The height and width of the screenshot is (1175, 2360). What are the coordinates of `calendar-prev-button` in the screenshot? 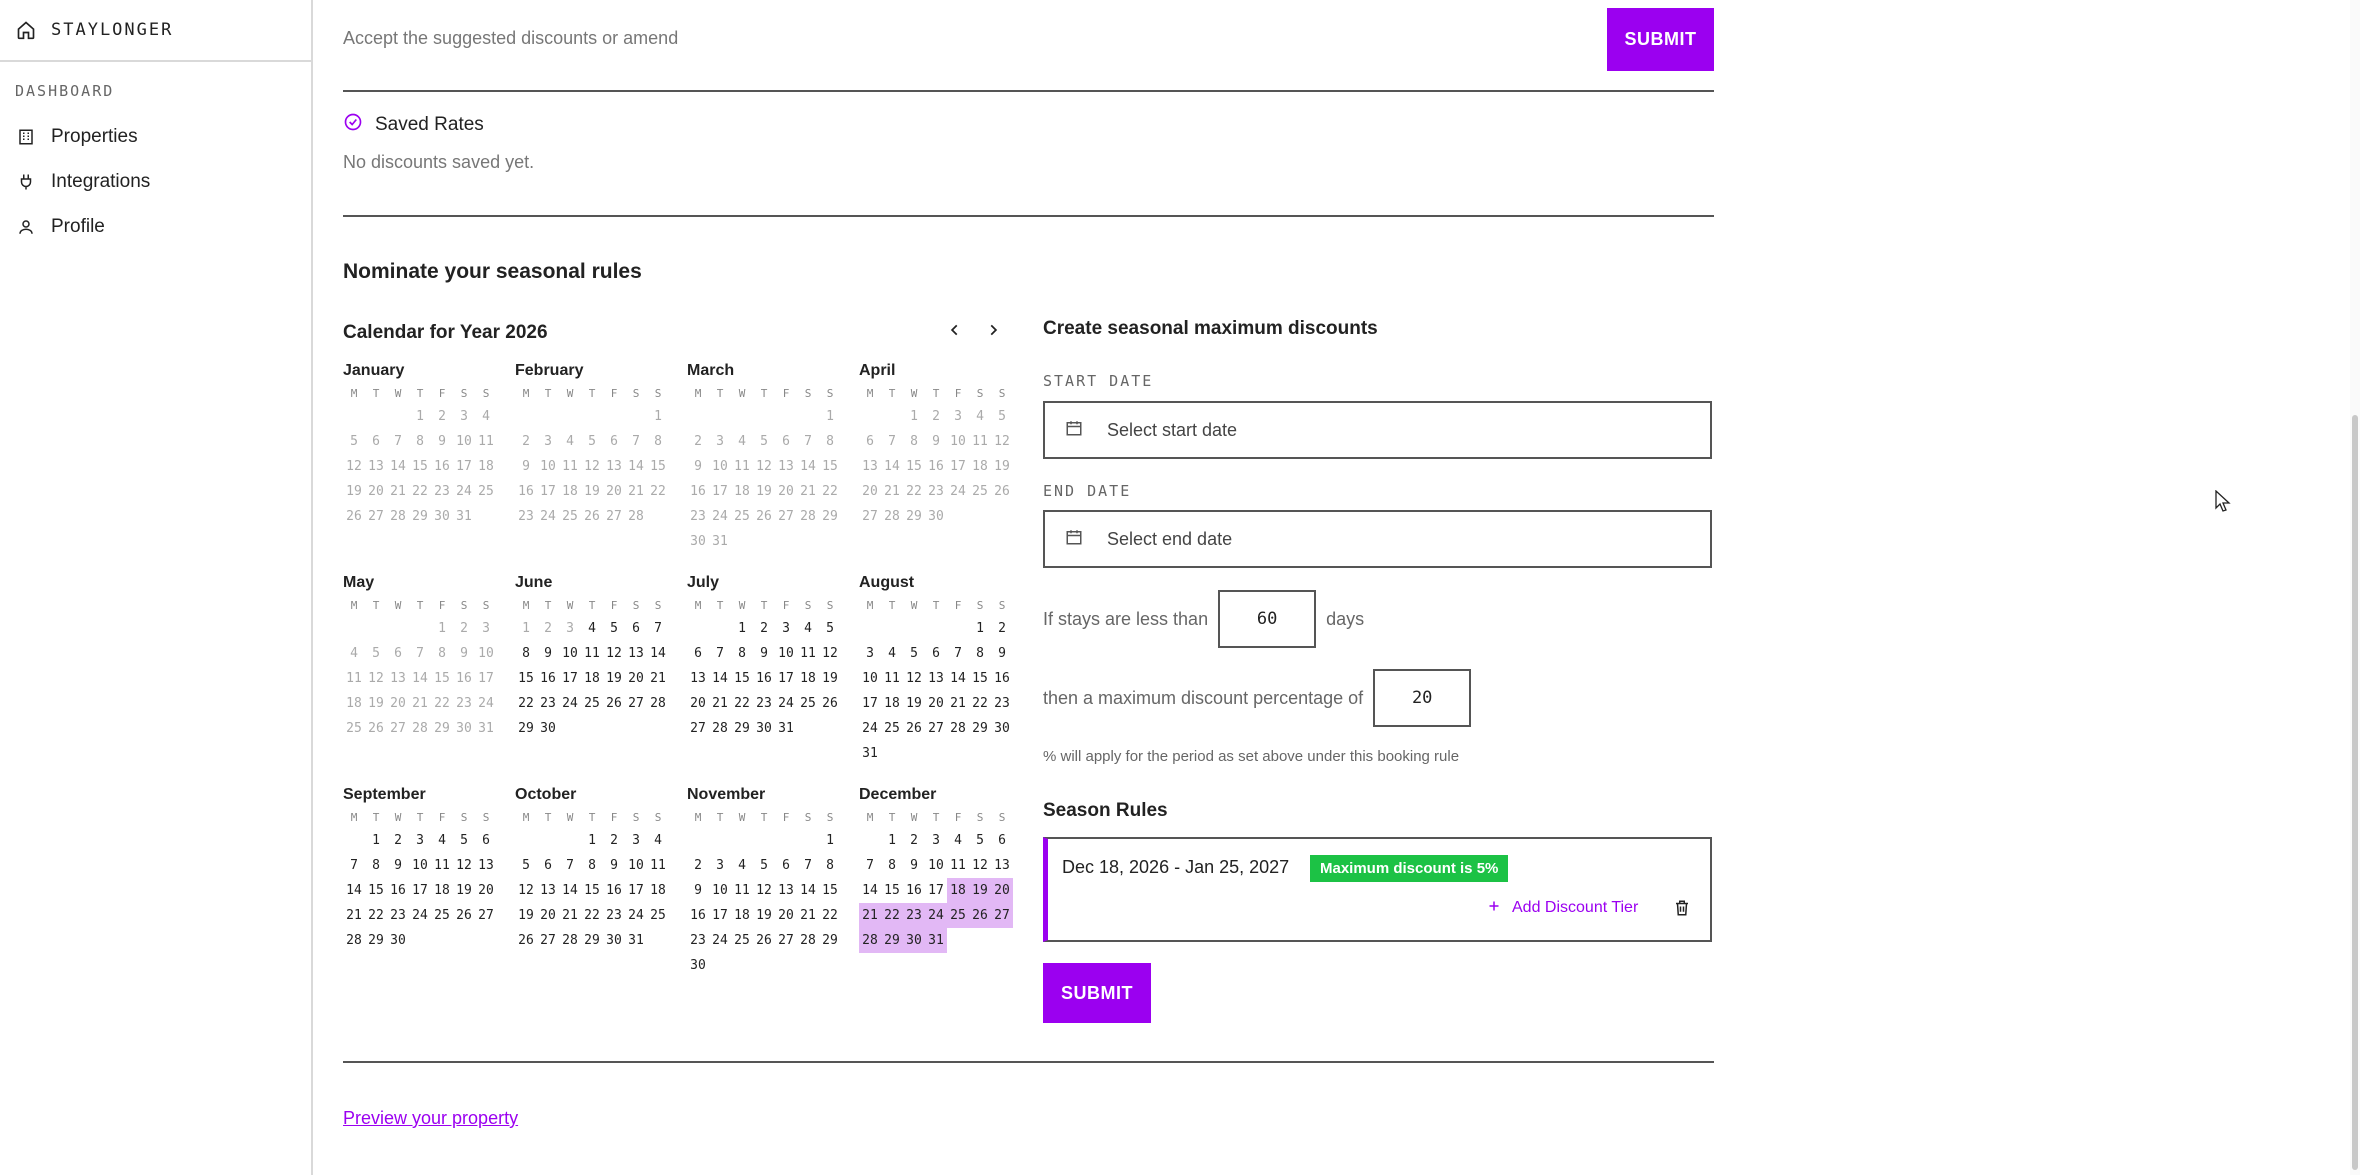 It's located at (955, 332).